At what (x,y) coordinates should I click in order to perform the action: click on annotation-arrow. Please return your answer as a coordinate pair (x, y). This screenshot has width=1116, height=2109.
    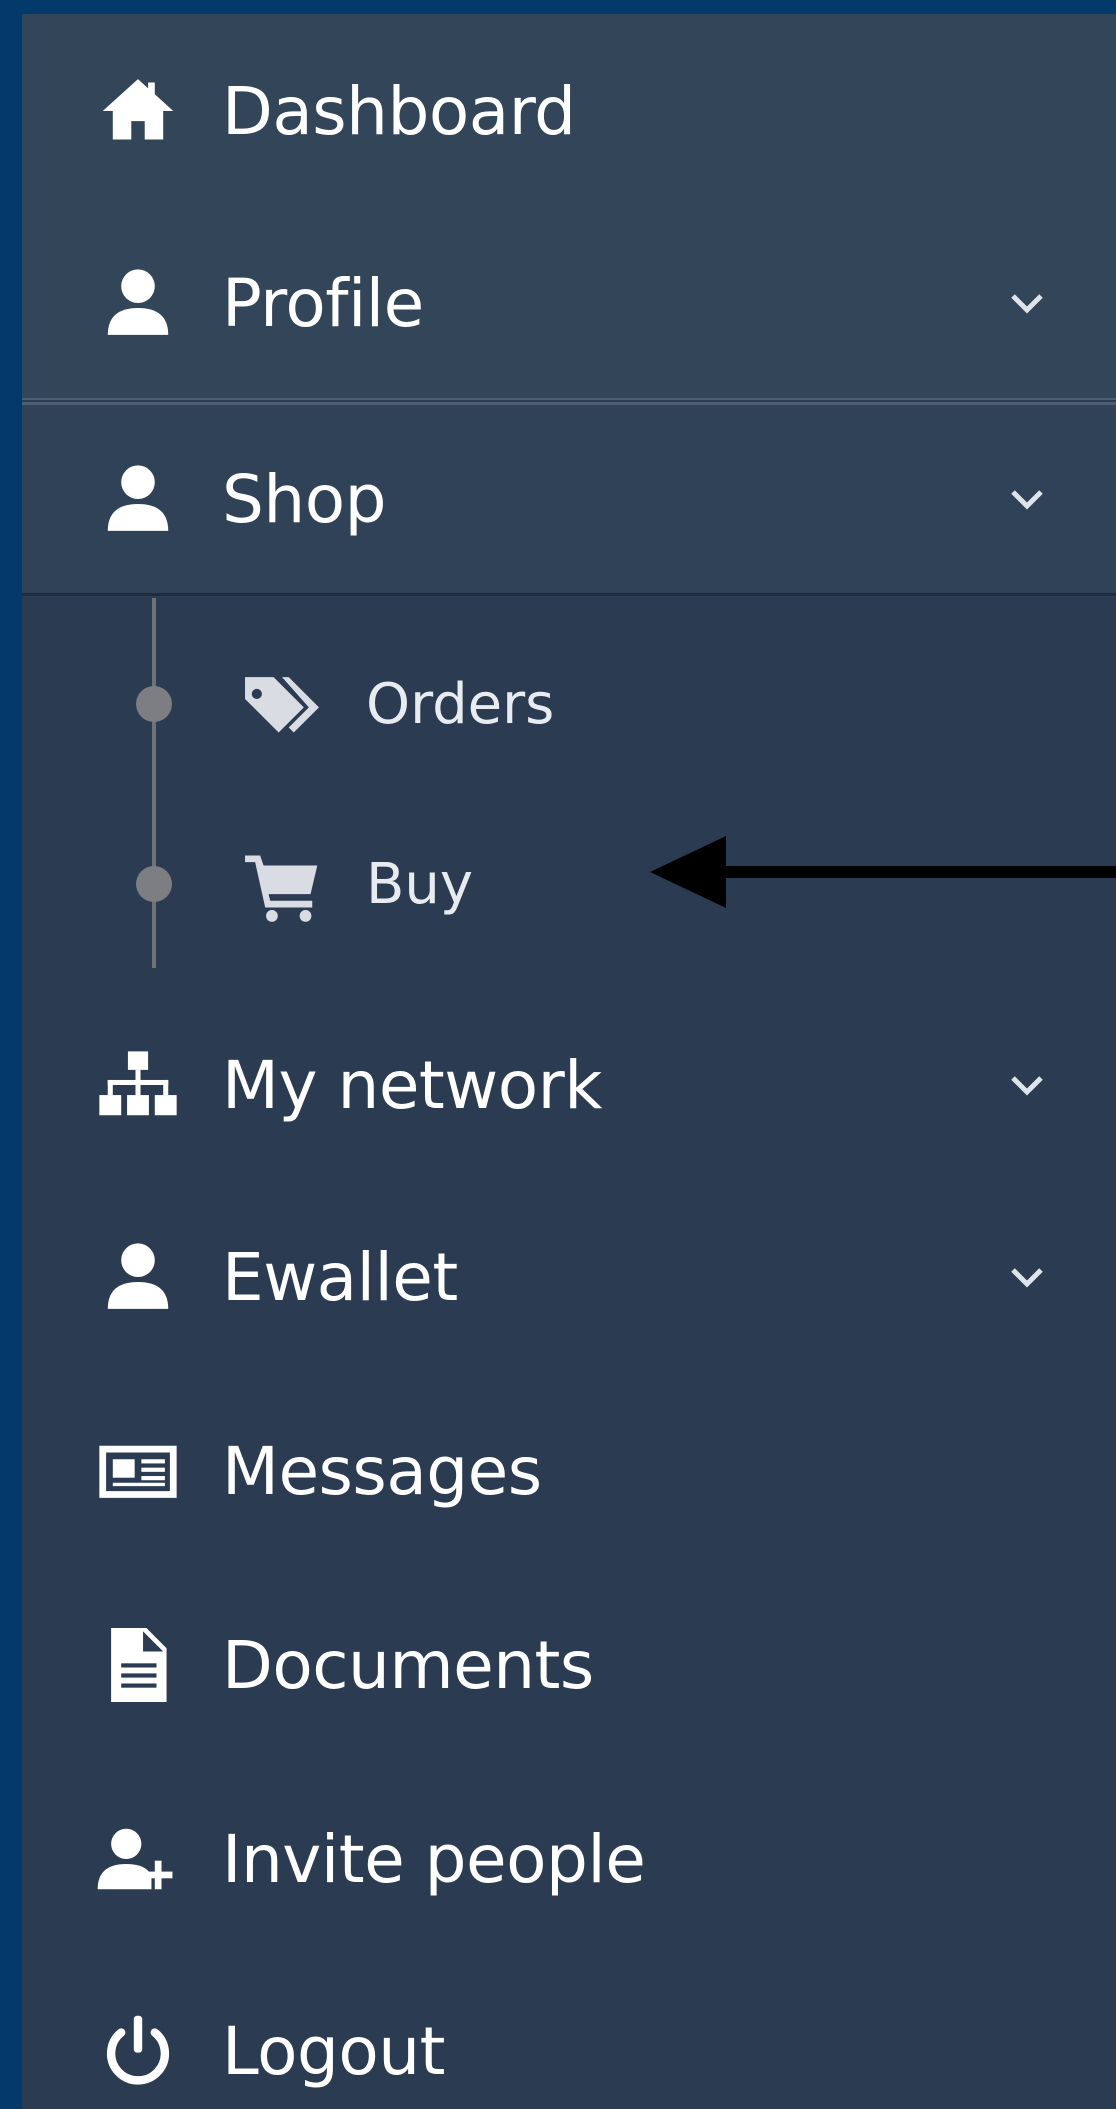
    Looking at the image, I should click on (883, 872).